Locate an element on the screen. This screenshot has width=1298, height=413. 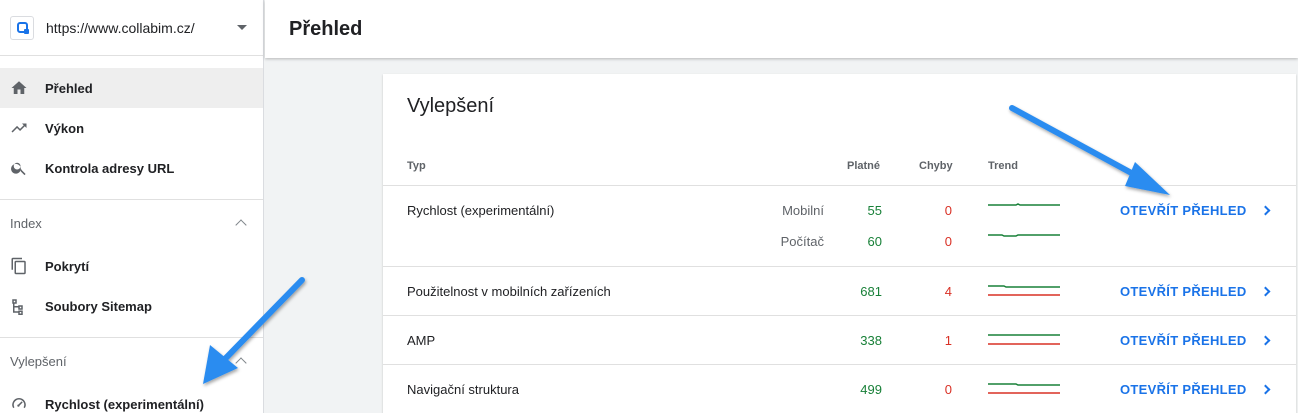
sidebar-item-label: Přehled is located at coordinates (69, 88).